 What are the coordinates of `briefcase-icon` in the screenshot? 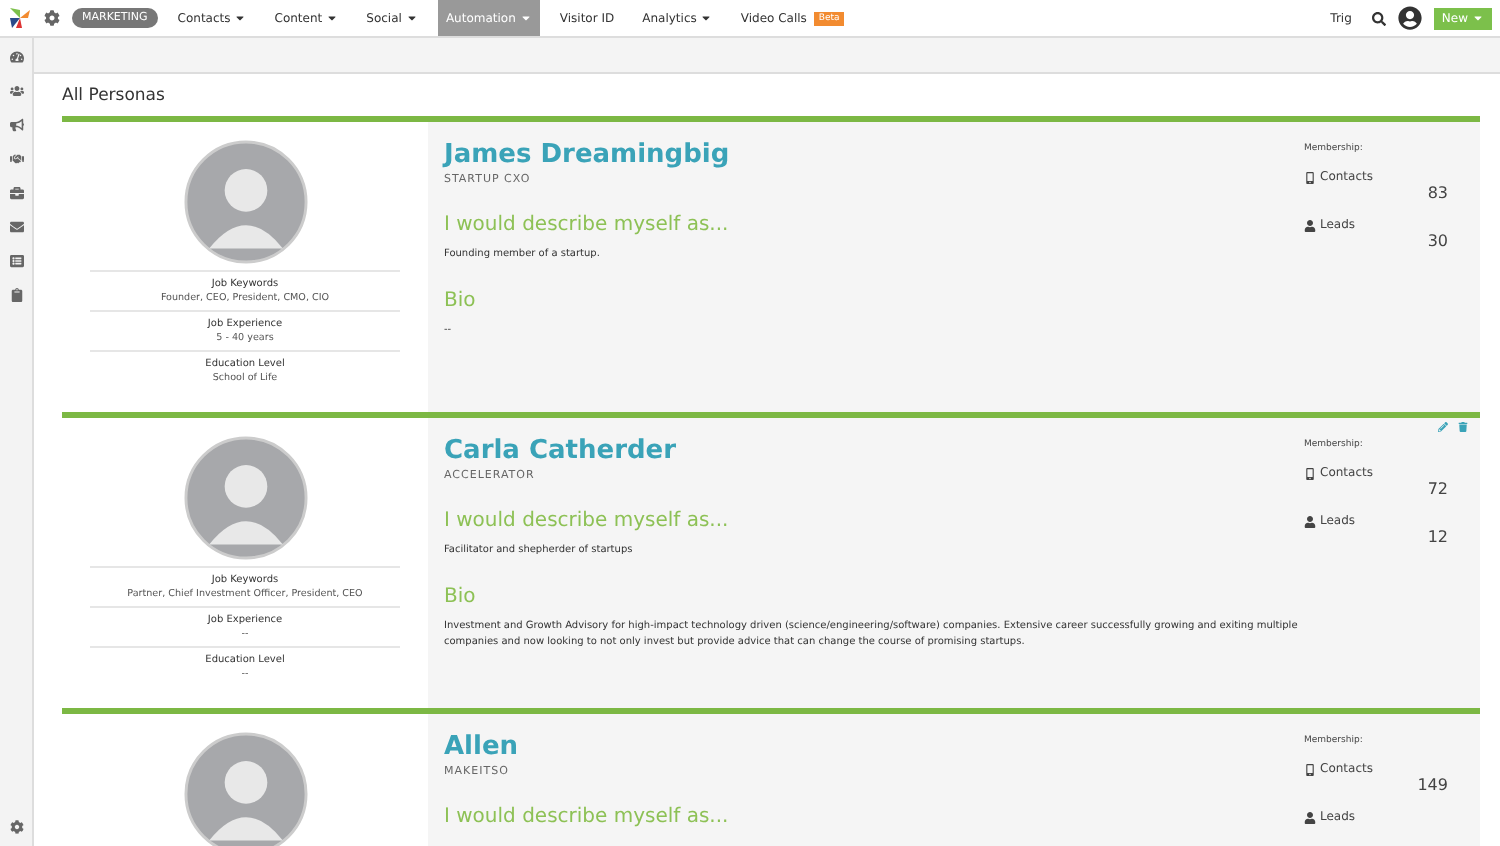 It's located at (16, 193).